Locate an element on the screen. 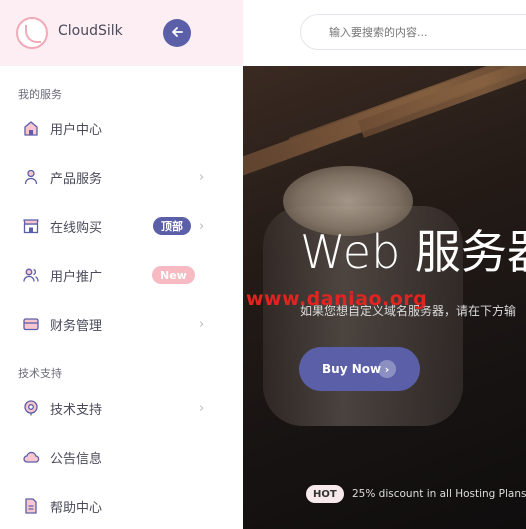 The height and width of the screenshot is (529, 526). arrow-left-icon is located at coordinates (177, 33).